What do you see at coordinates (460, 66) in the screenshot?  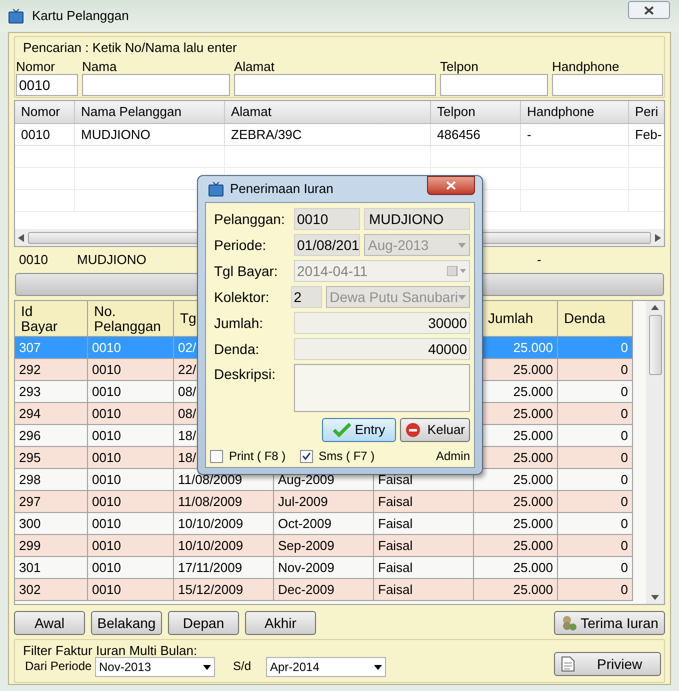 I see `field-label: Telpon` at bounding box center [460, 66].